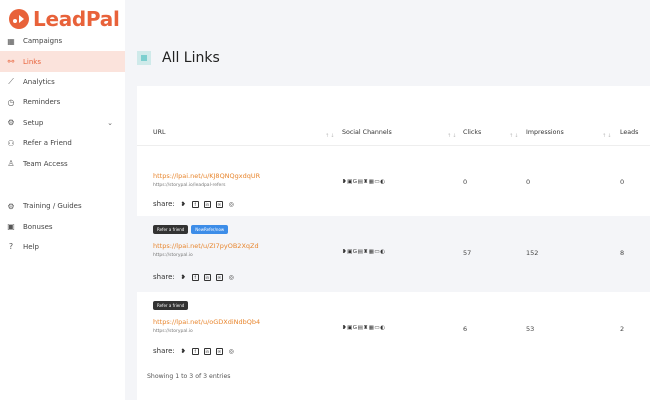 This screenshot has width=650, height=400. What do you see at coordinates (43, 41) in the screenshot?
I see `sidebar-item-label: Campaigns` at bounding box center [43, 41].